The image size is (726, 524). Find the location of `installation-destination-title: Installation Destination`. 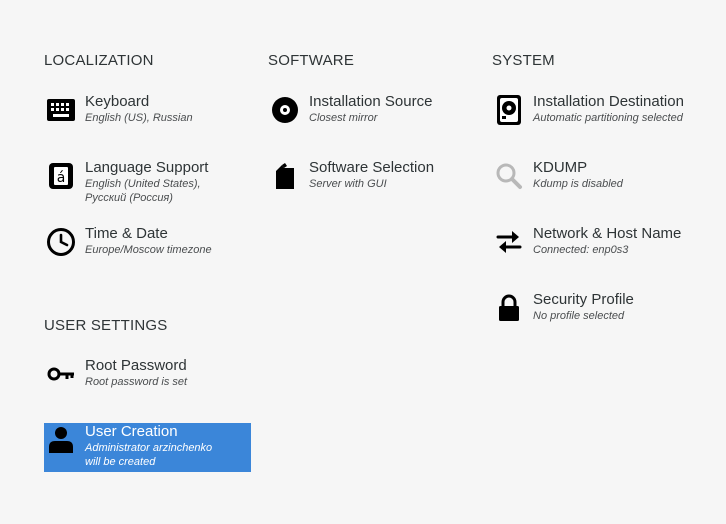

installation-destination-title: Installation Destination is located at coordinates (608, 101).